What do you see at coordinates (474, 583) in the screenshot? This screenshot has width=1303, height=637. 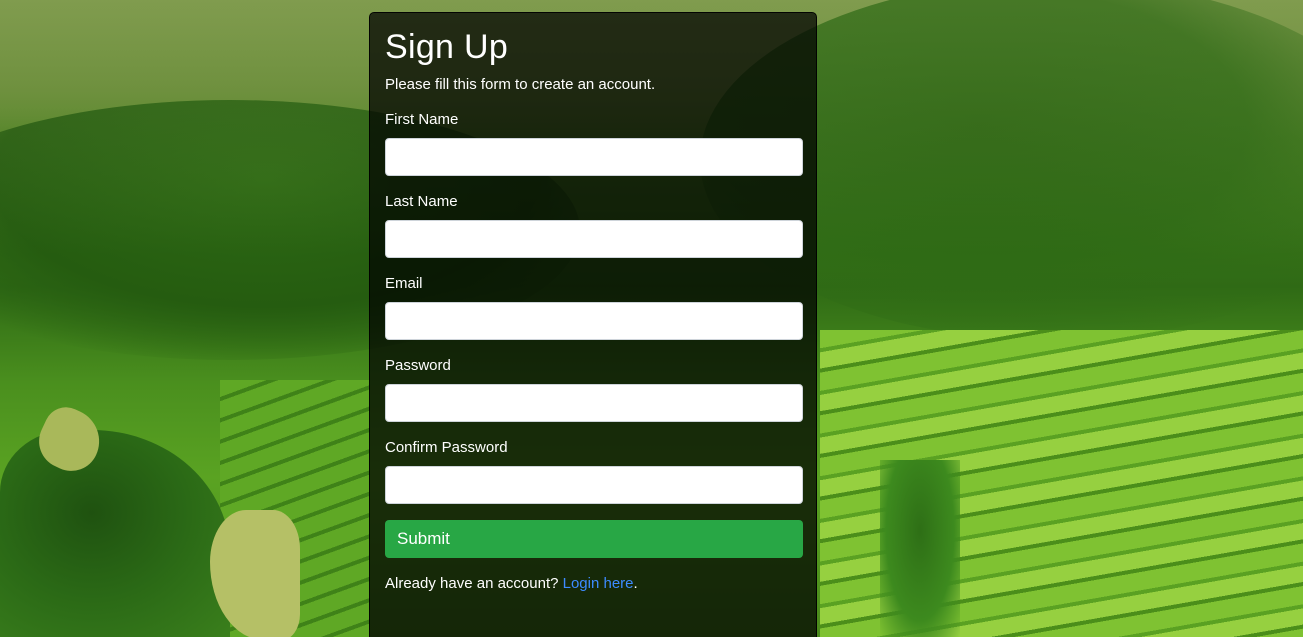 I see `login-prompt-text: Already have an account?` at bounding box center [474, 583].